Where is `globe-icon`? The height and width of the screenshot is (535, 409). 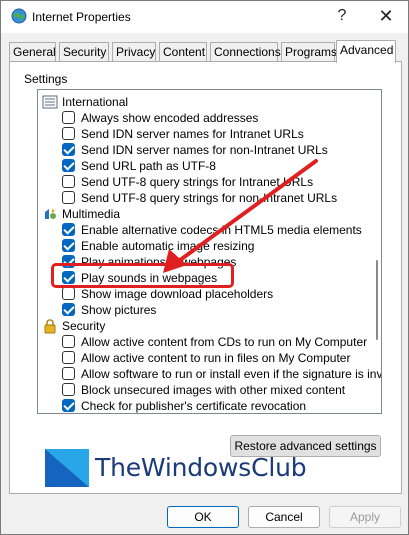
globe-icon is located at coordinates (50, 102).